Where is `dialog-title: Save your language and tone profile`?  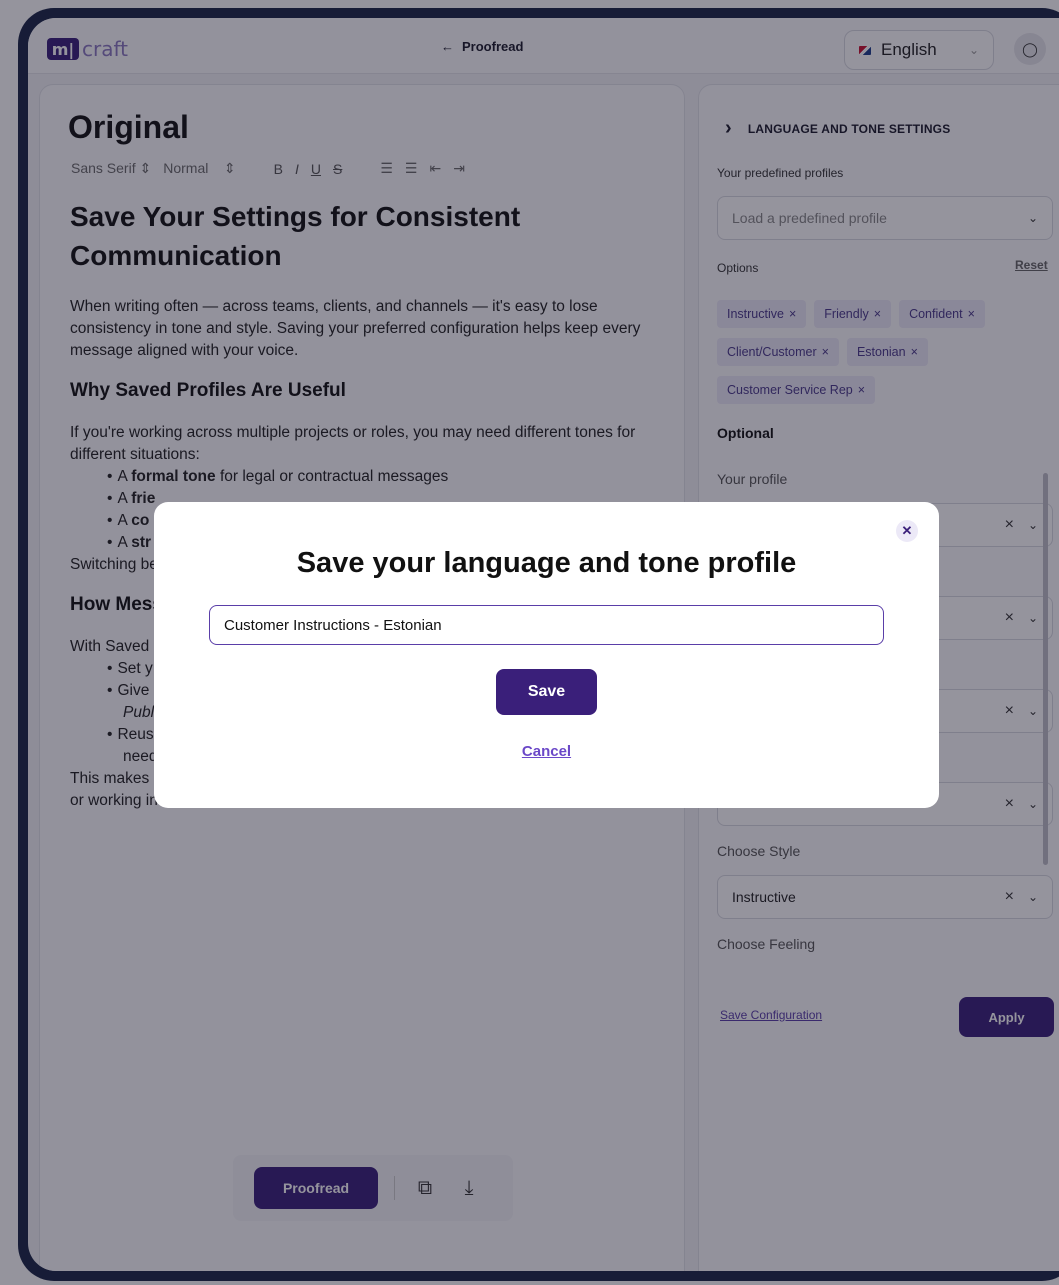 dialog-title: Save your language and tone profile is located at coordinates (546, 563).